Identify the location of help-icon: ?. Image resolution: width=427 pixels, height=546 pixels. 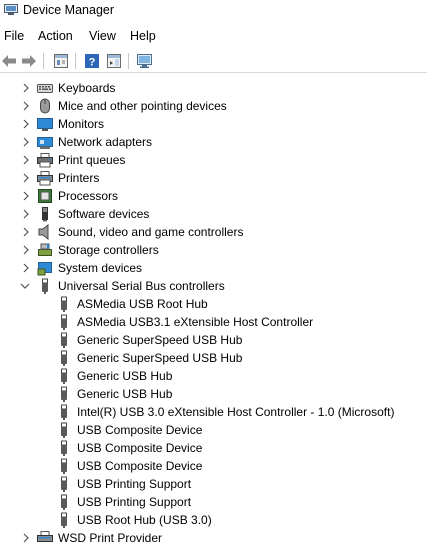
(92, 61).